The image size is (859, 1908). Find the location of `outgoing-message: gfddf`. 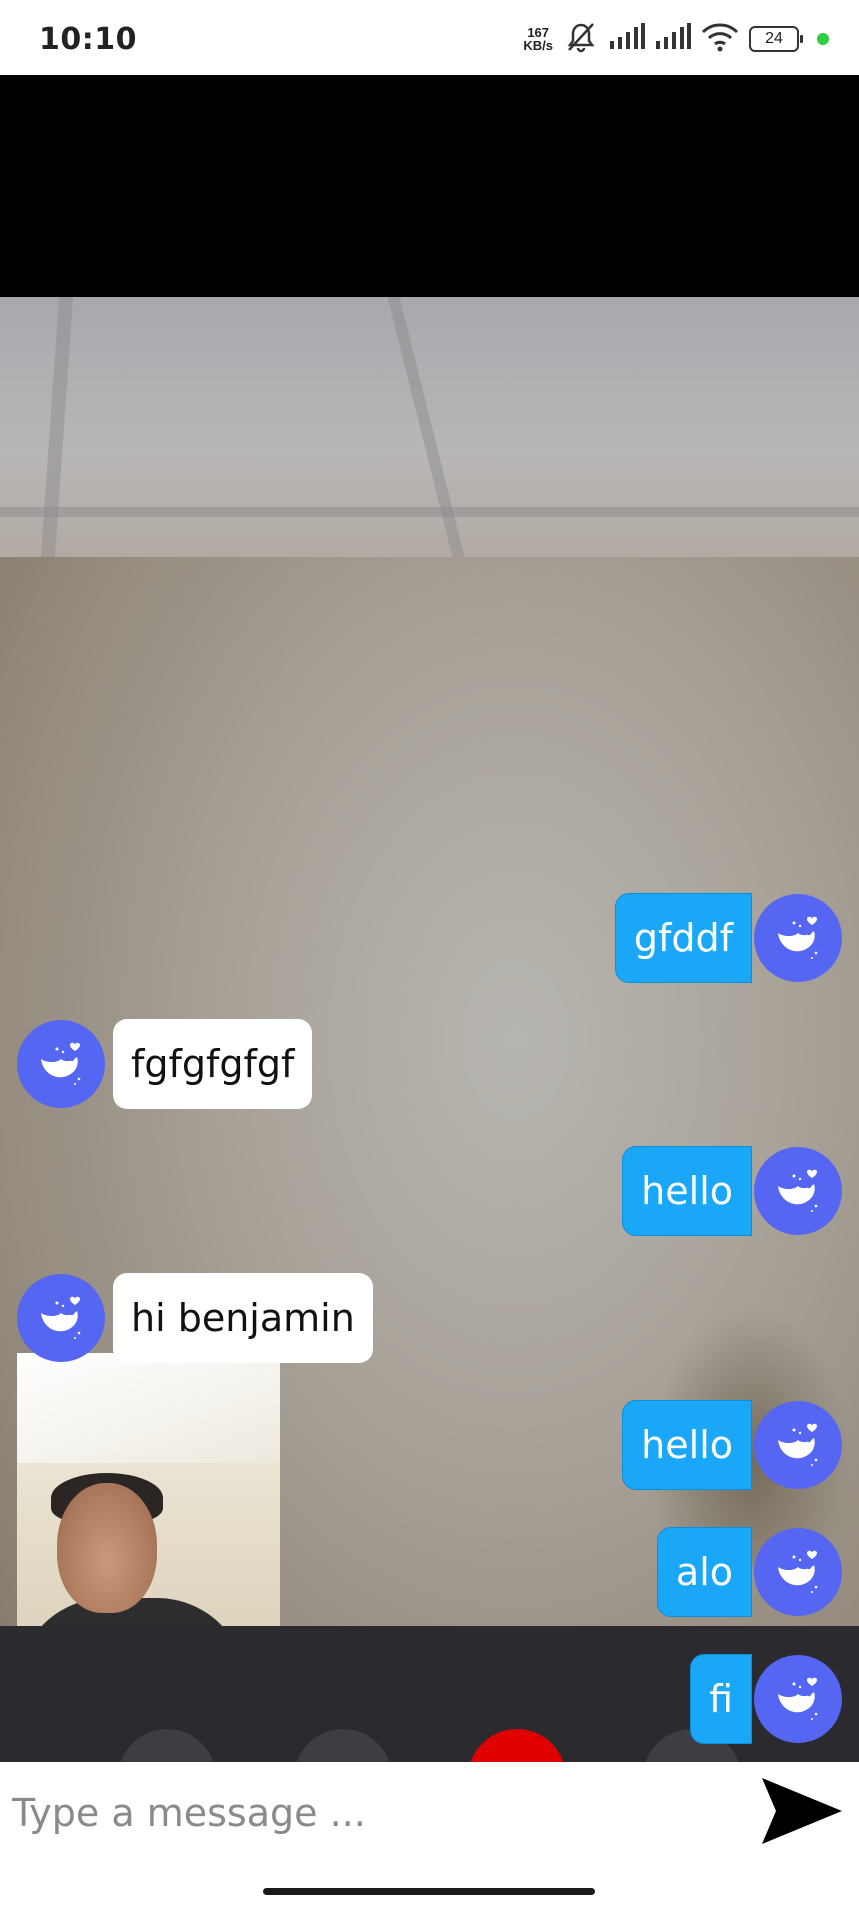

outgoing-message: gfddf is located at coordinates (728, 938).